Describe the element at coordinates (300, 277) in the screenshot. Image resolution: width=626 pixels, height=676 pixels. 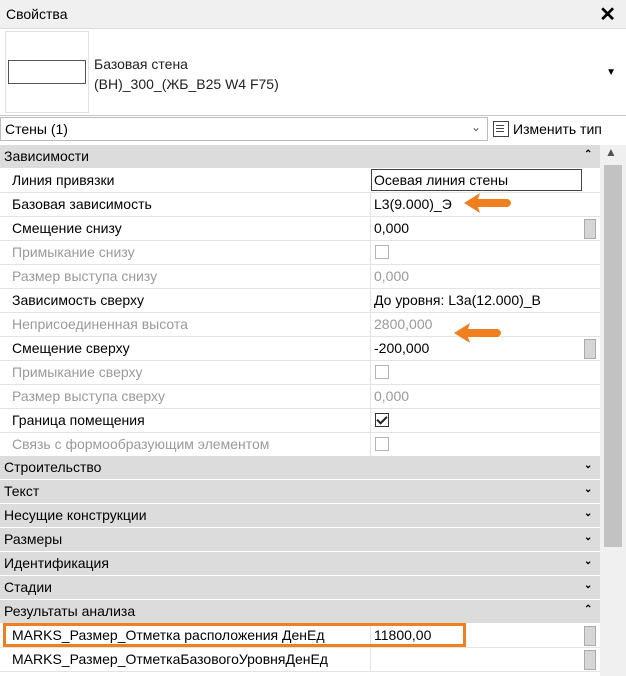
I see `prop-base-extension: Размер выступа снизу 0,000` at that location.